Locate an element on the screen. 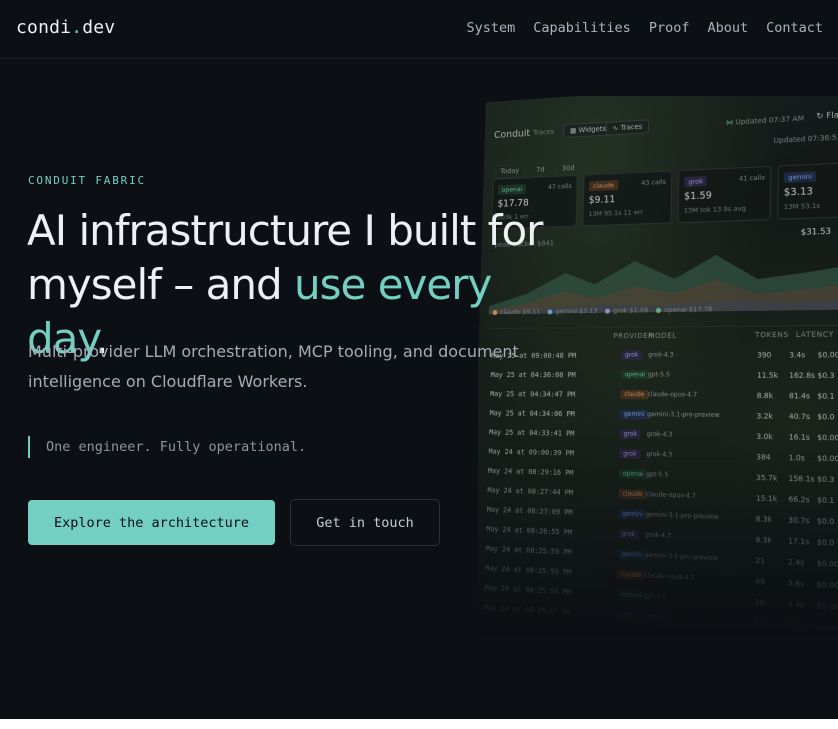 This screenshot has width=838, height=729. provider-card: gemini $3.13 13M 53.1s is located at coordinates (807, 190).